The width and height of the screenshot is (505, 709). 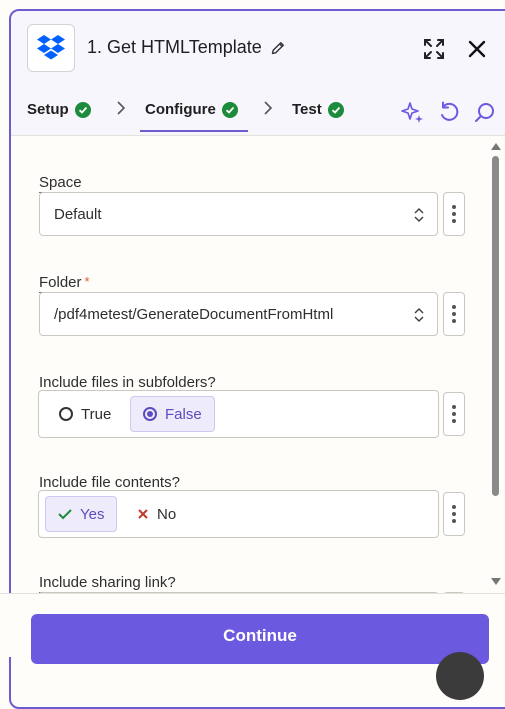 What do you see at coordinates (60, 183) in the screenshot?
I see `space-label: Space` at bounding box center [60, 183].